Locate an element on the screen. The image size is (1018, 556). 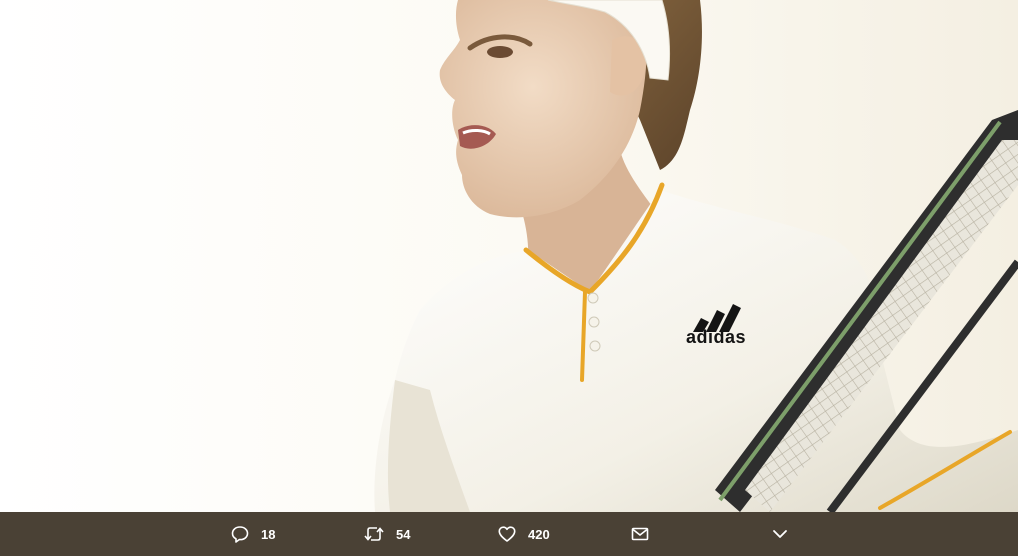
direct-message-button is located at coordinates (640, 534).